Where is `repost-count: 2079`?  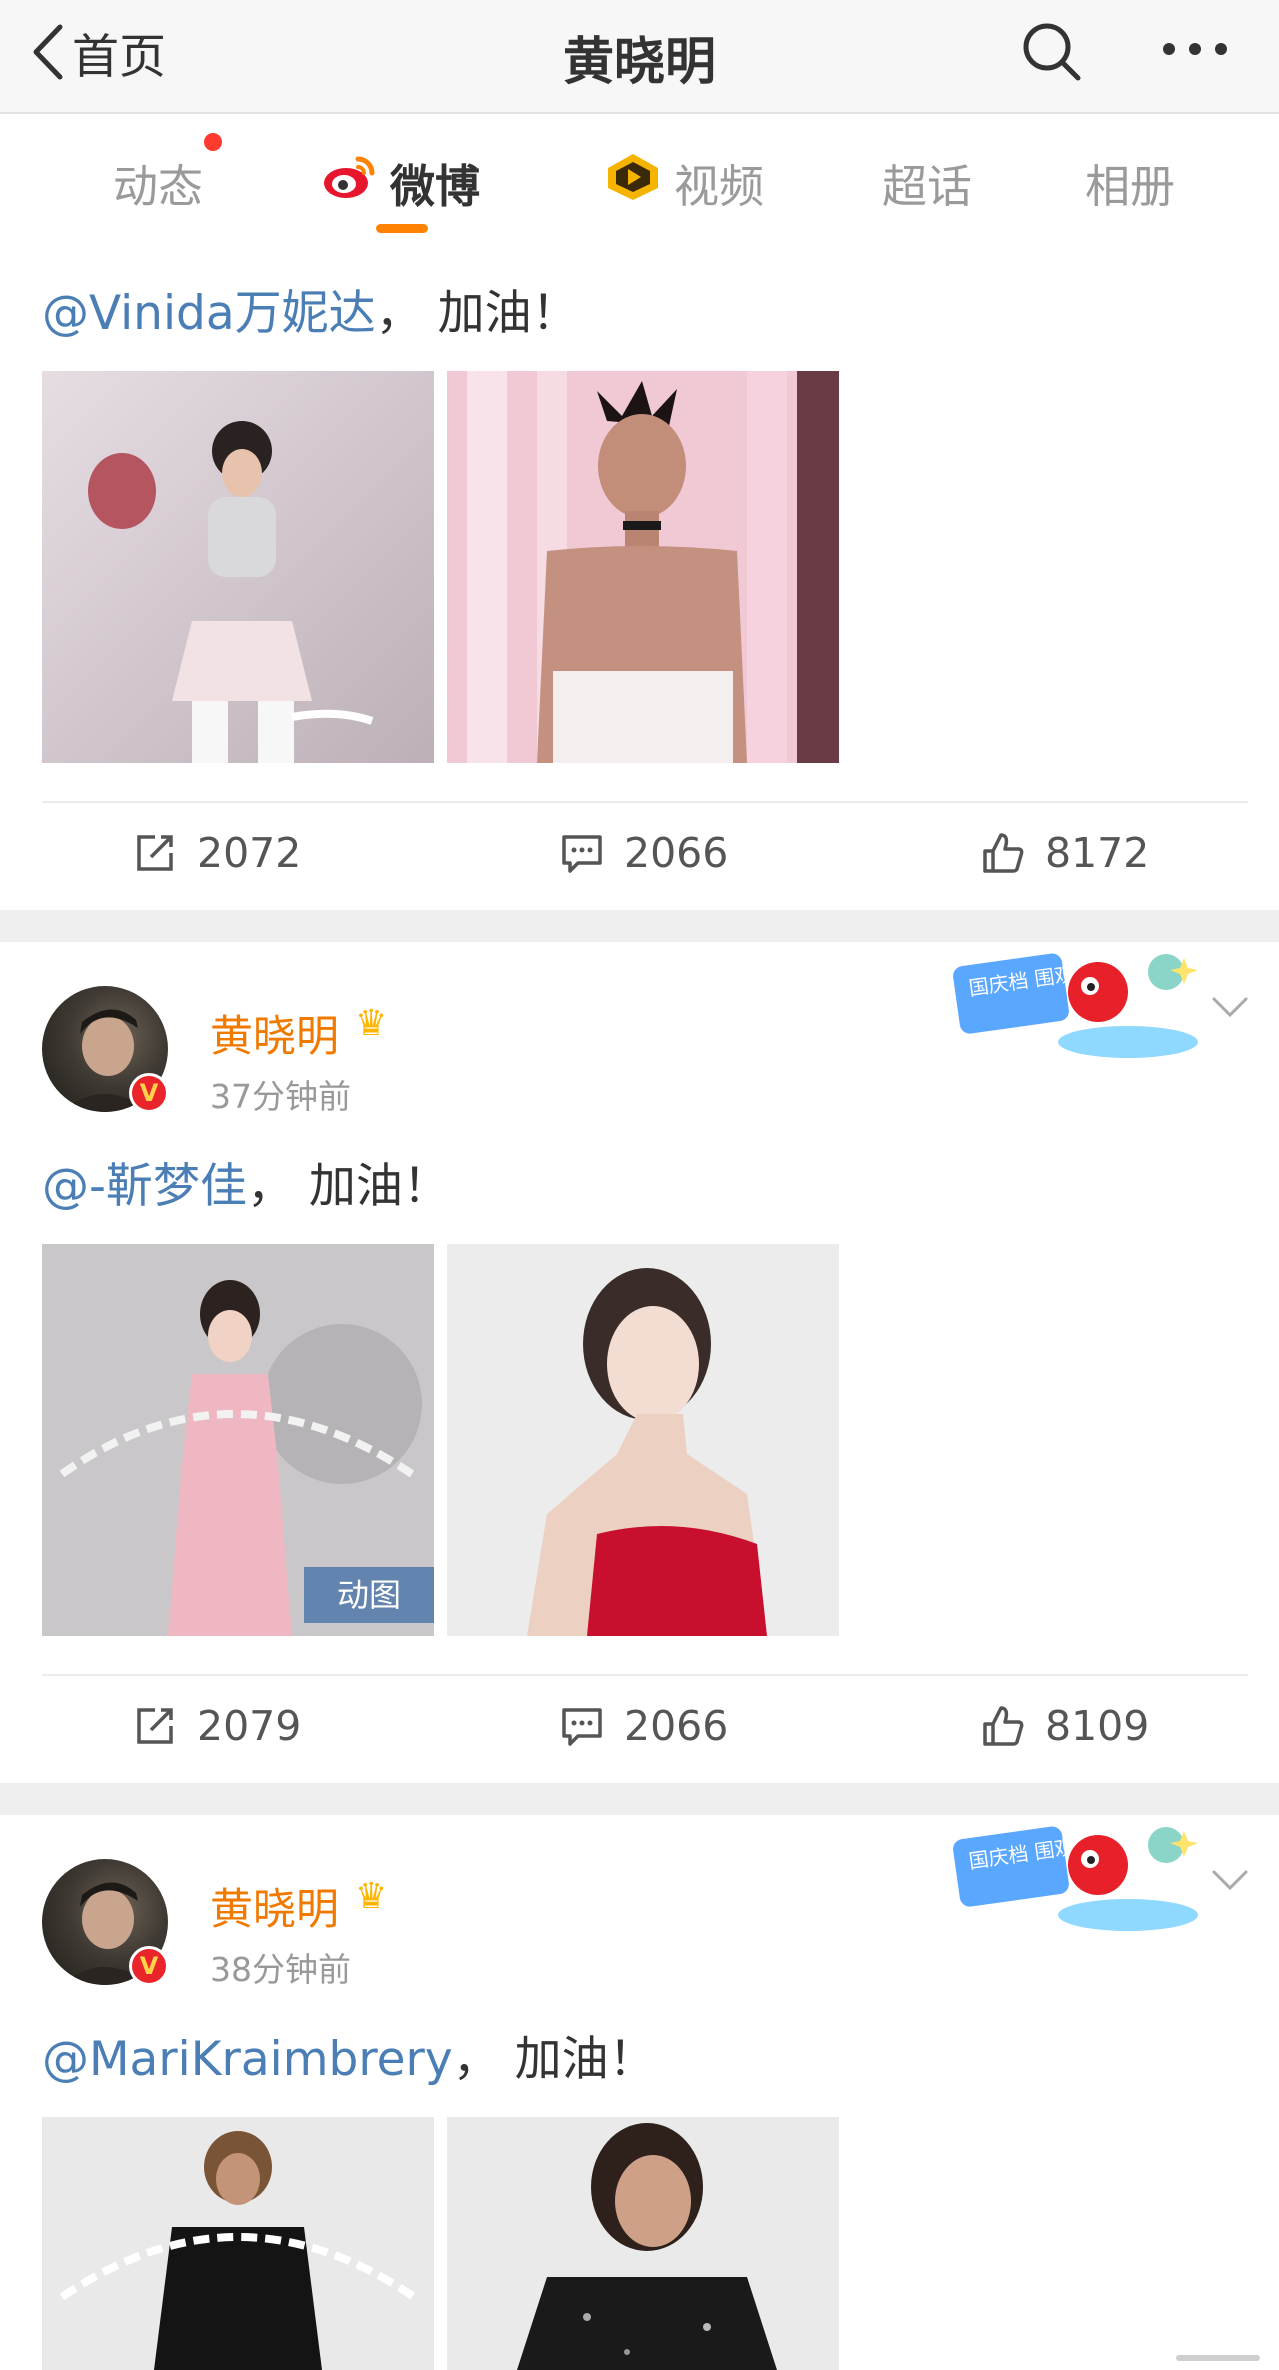
repost-count: 2079 is located at coordinates (249, 1726).